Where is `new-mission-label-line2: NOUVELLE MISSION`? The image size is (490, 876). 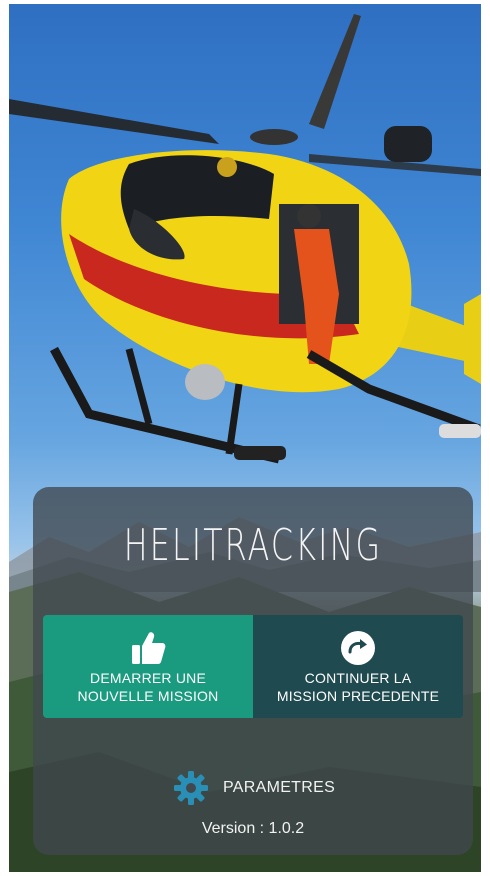
new-mission-label-line2: NOUVELLE MISSION is located at coordinates (148, 696).